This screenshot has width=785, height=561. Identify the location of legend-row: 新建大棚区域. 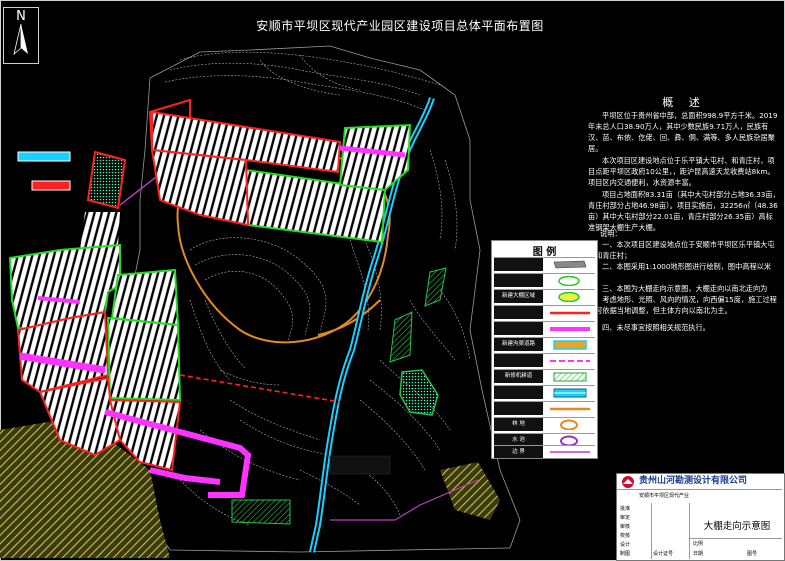
(544, 296).